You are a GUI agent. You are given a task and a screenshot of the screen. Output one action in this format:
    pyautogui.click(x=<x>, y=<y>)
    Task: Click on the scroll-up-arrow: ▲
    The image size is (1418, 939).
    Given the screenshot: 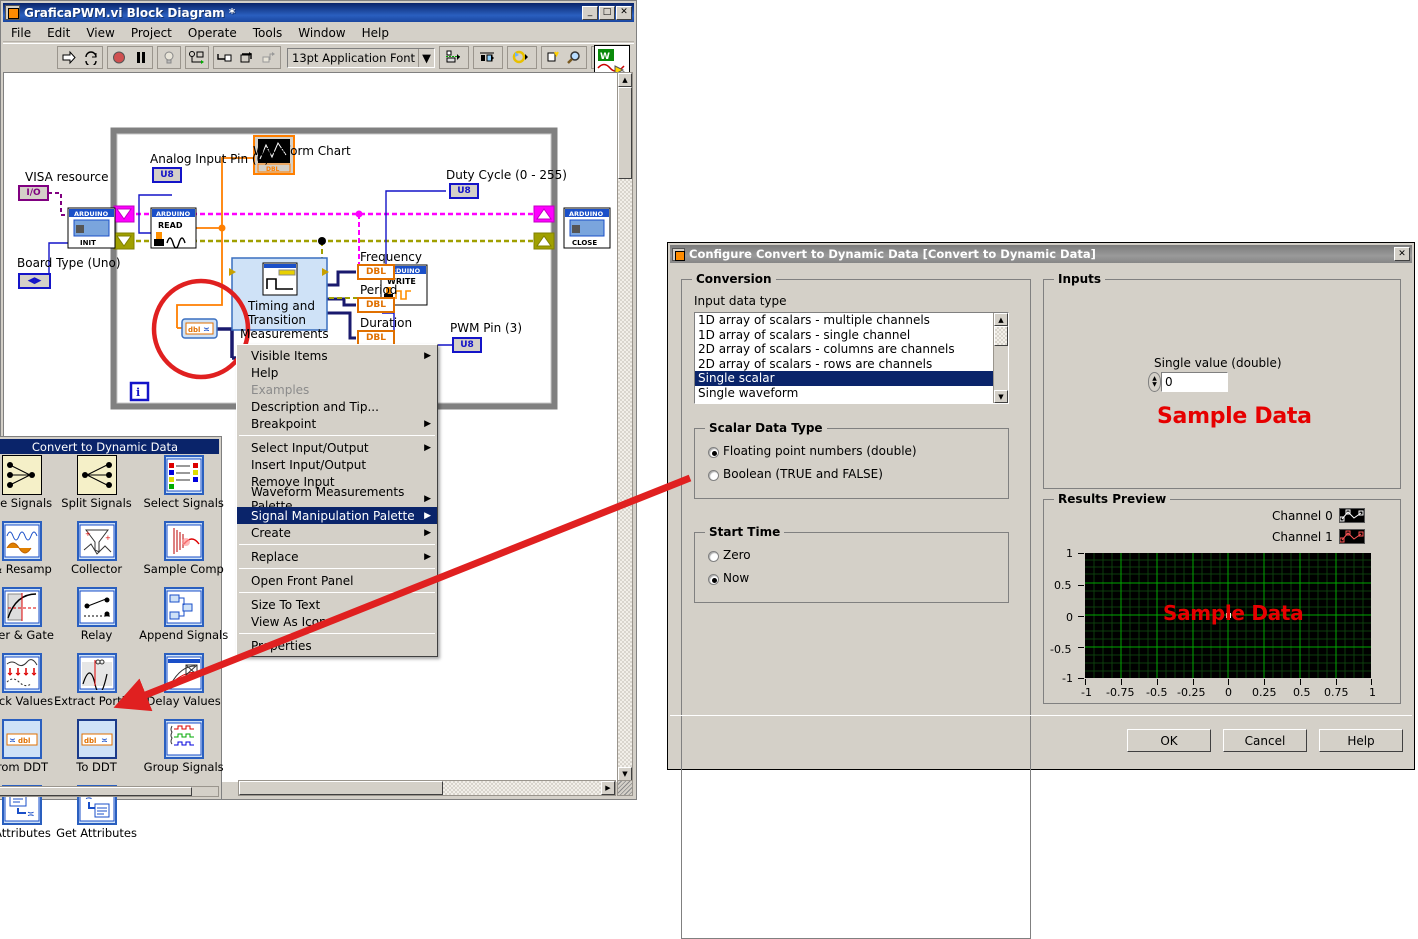 What is the action you would take?
    pyautogui.click(x=625, y=80)
    